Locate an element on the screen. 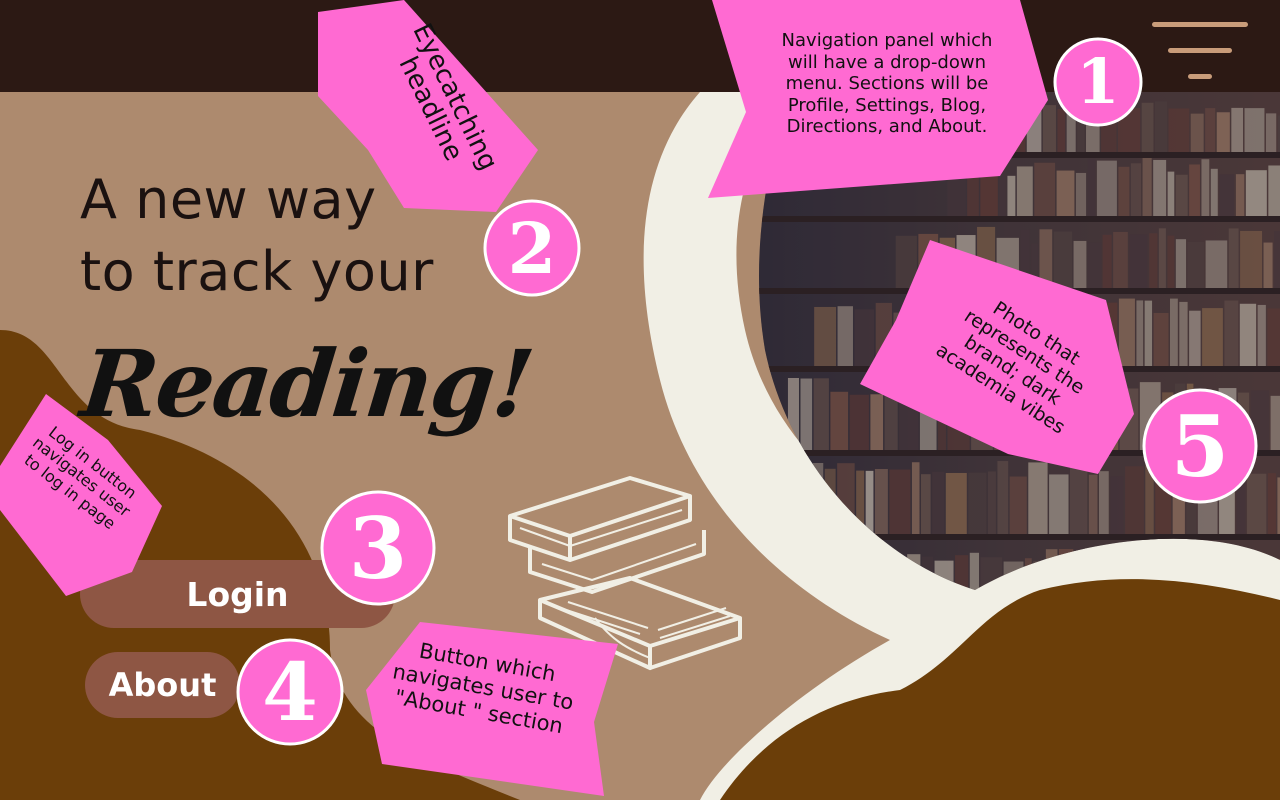 The image size is (1280, 800). nav-annotation-line: Directions, and About. is located at coordinates (887, 127).